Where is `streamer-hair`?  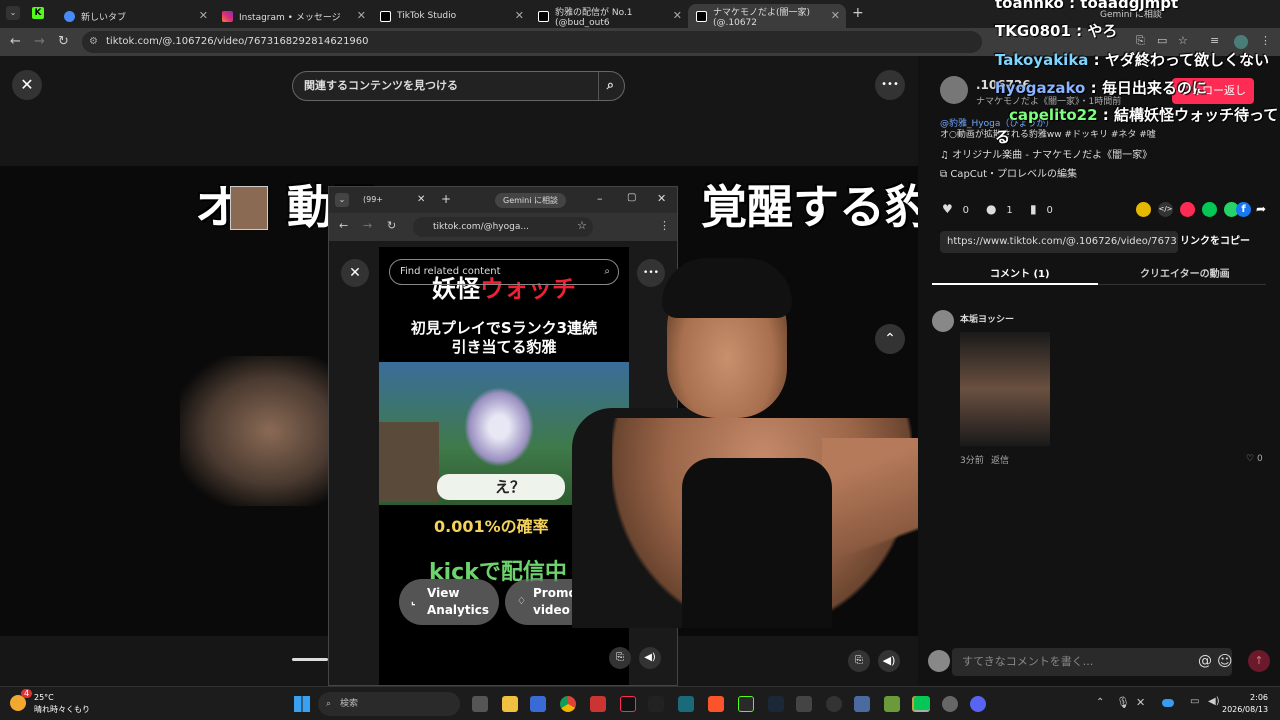 streamer-hair is located at coordinates (727, 288).